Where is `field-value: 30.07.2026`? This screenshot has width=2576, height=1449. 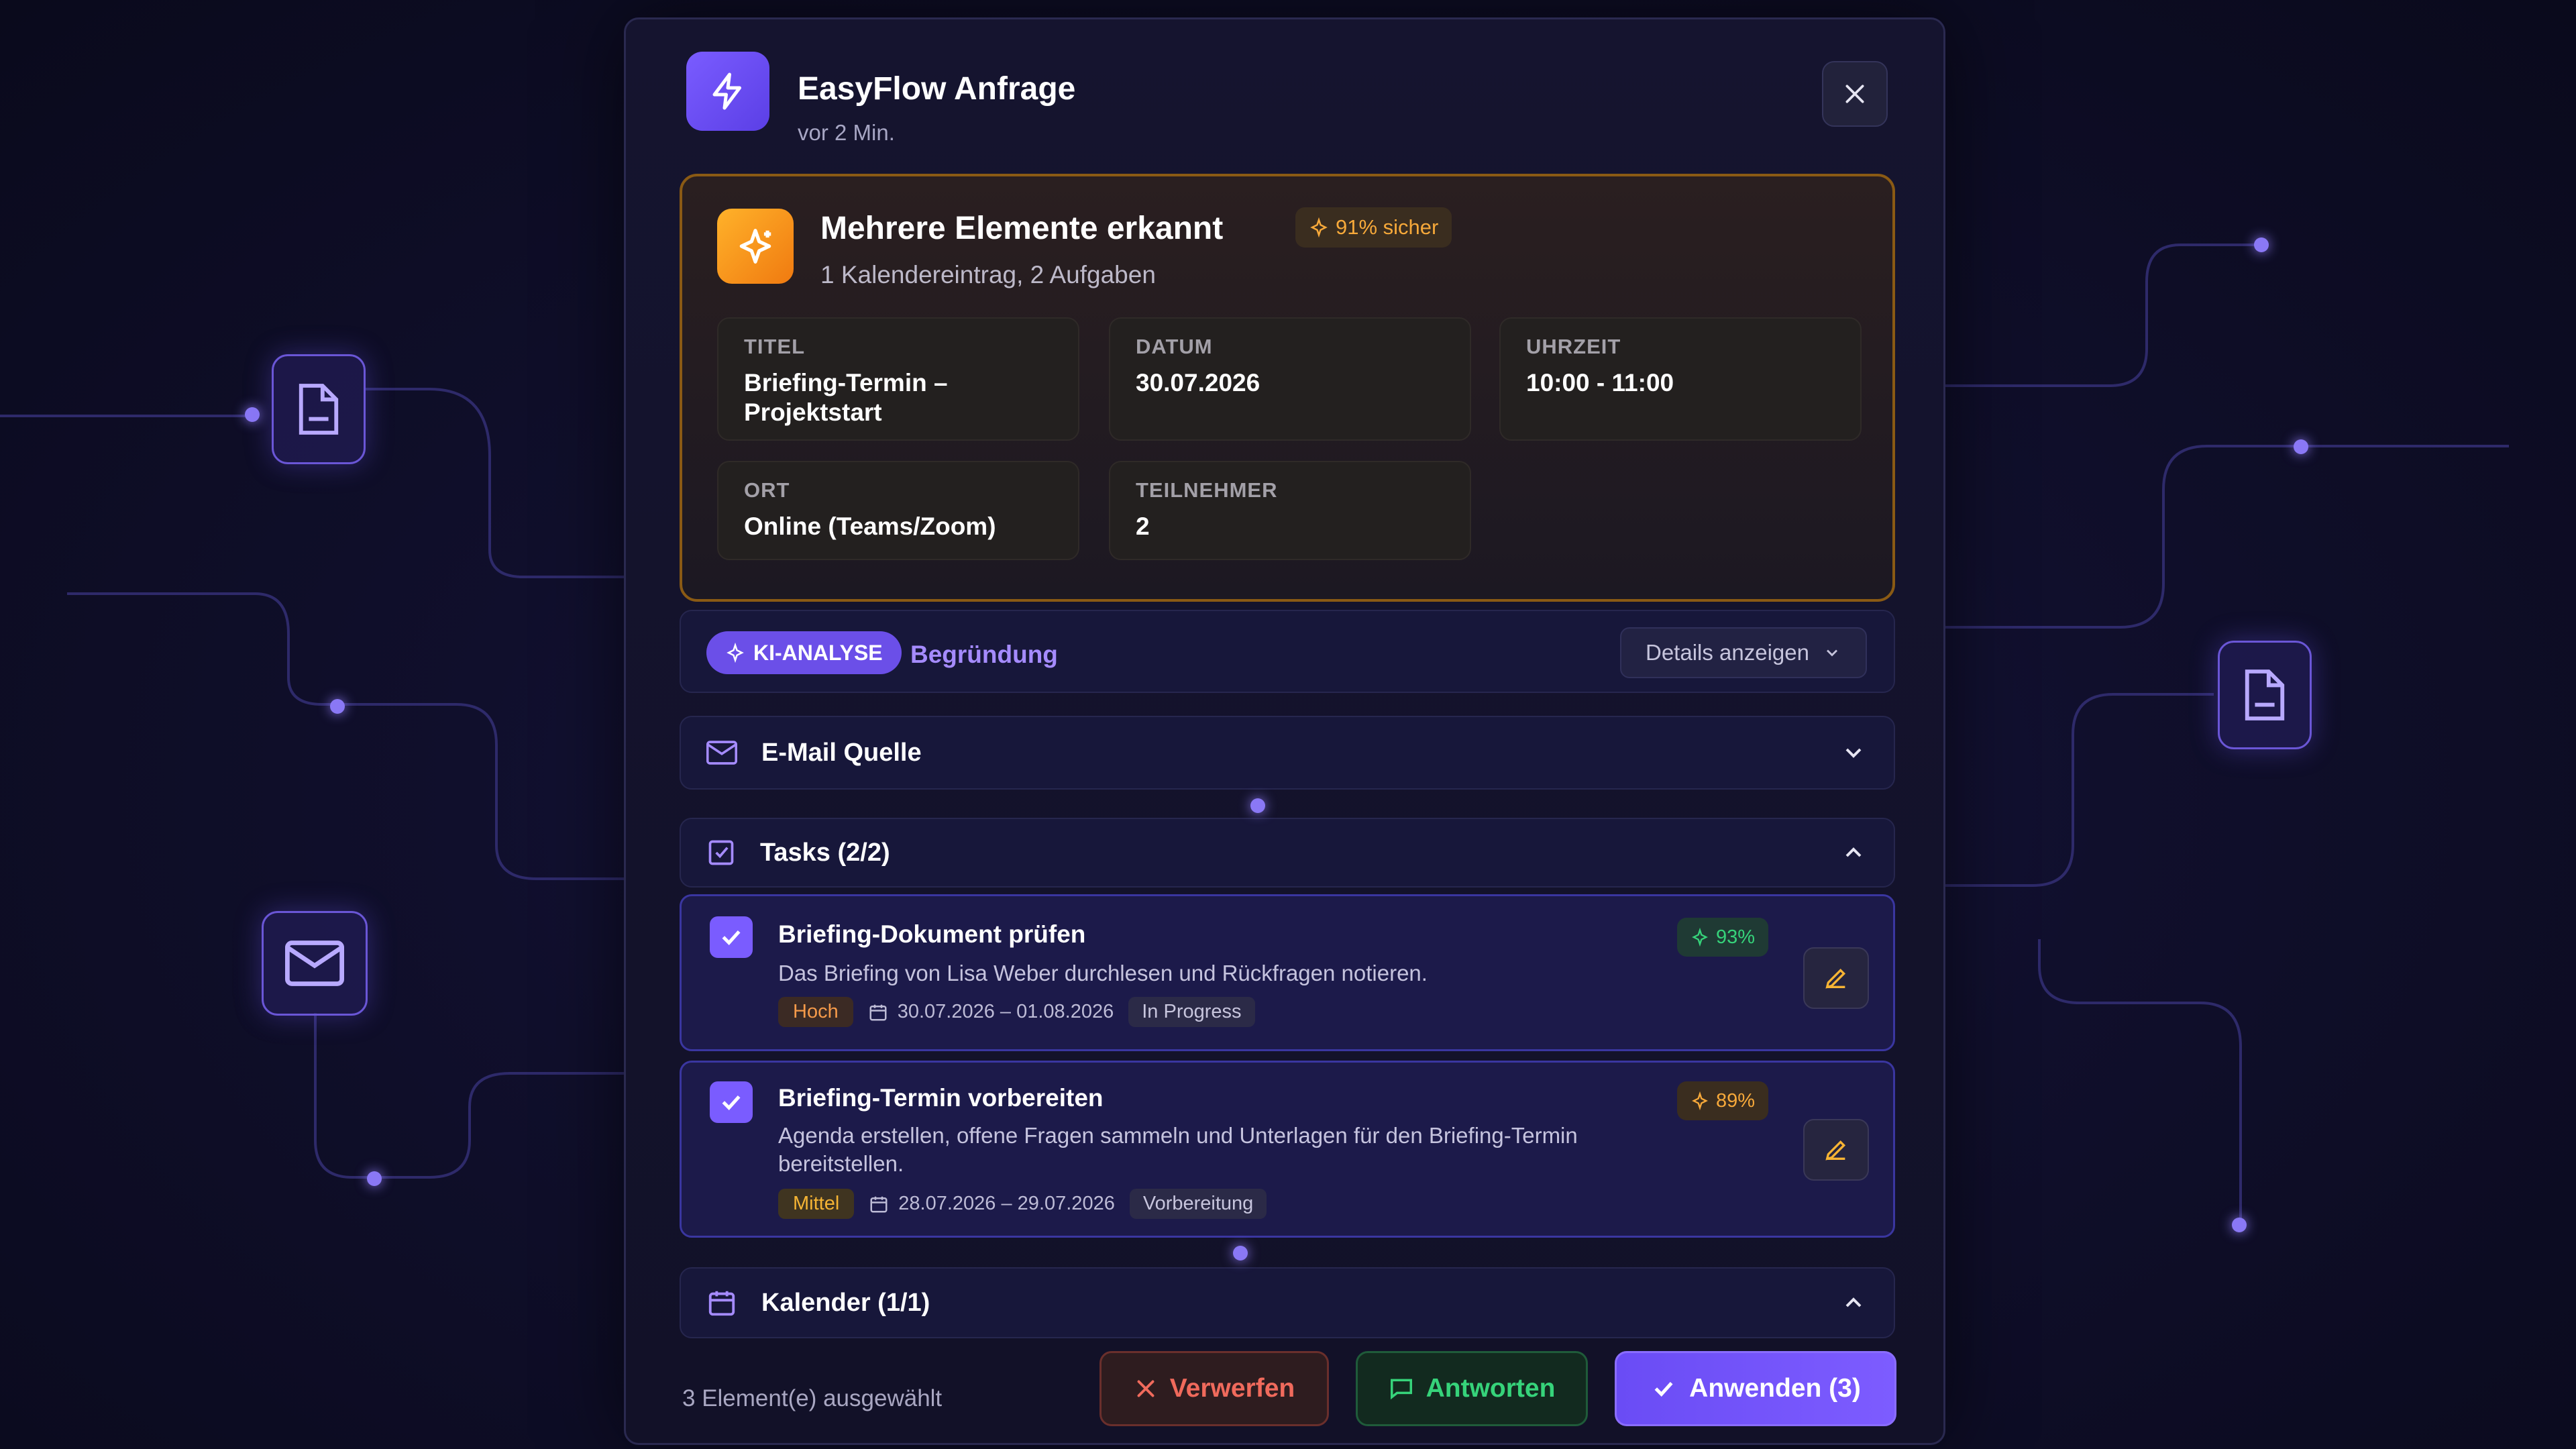 field-value: 30.07.2026 is located at coordinates (1198, 382).